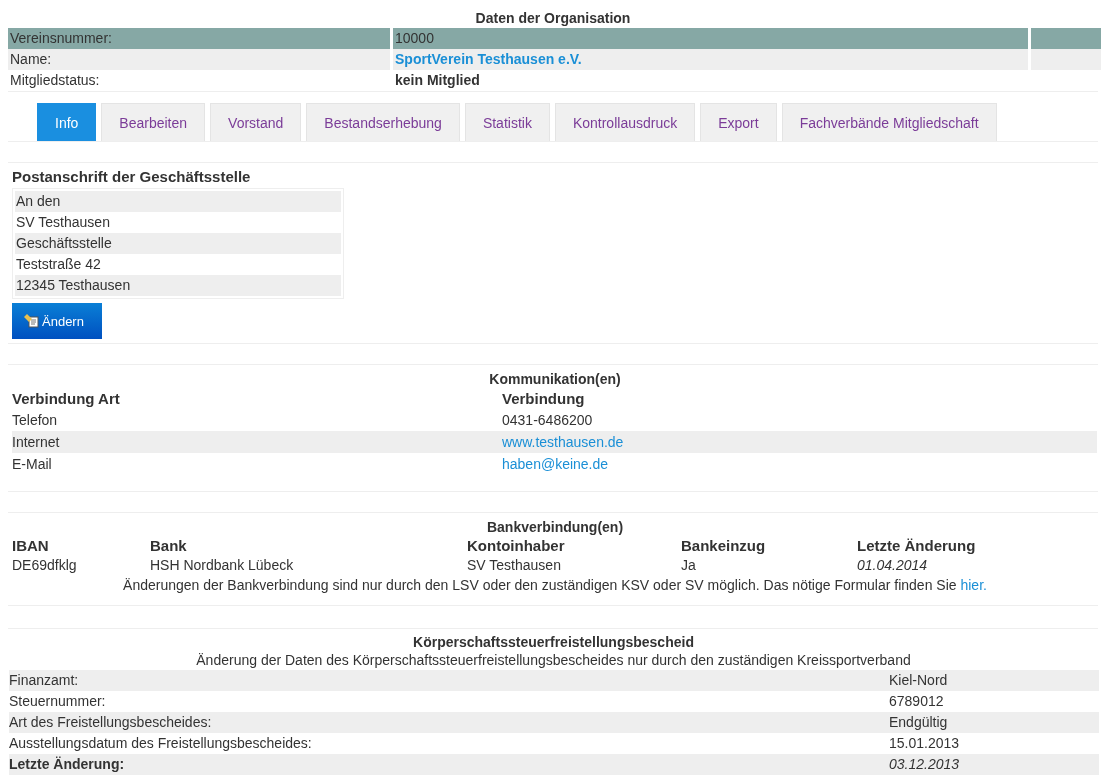 Image resolution: width=1104 pixels, height=784 pixels. What do you see at coordinates (994, 764) in the screenshot?
I see `field-value: 03.12.2013` at bounding box center [994, 764].